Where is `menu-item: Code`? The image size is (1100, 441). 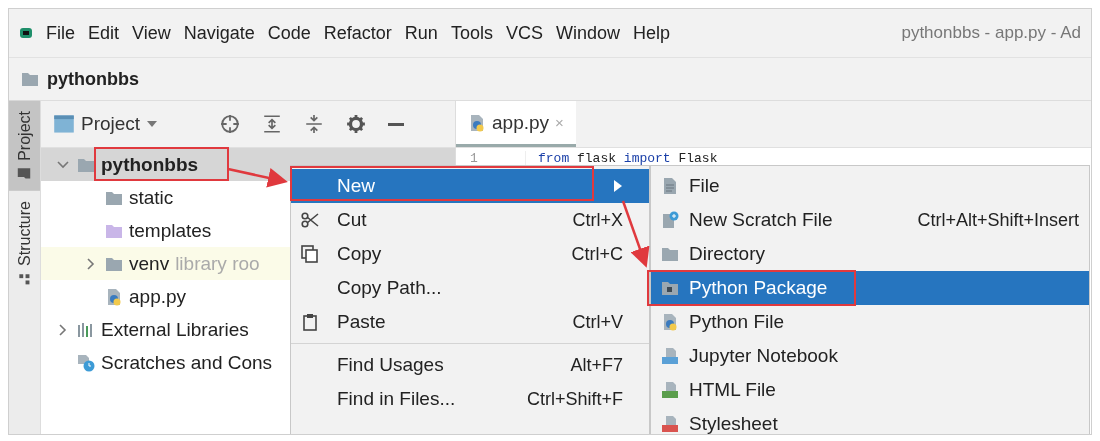 menu-item: Code is located at coordinates (289, 33).